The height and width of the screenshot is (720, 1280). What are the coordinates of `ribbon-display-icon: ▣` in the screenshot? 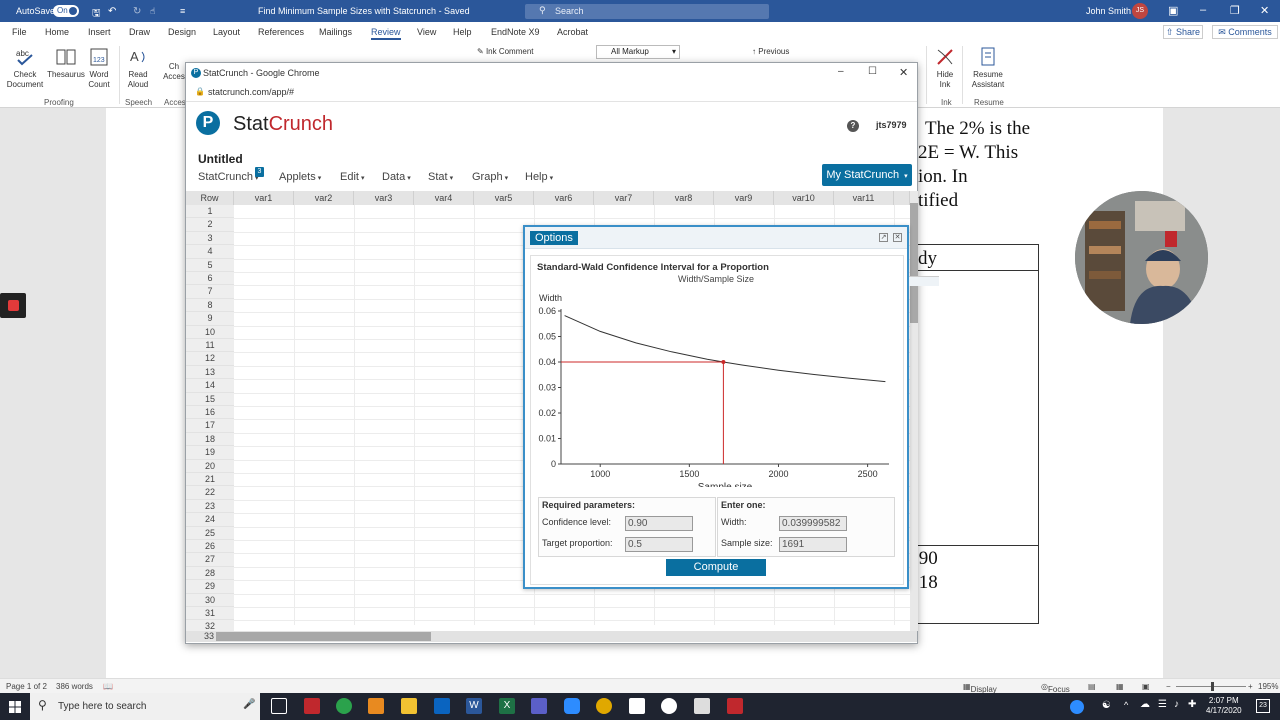 It's located at (1173, 10).